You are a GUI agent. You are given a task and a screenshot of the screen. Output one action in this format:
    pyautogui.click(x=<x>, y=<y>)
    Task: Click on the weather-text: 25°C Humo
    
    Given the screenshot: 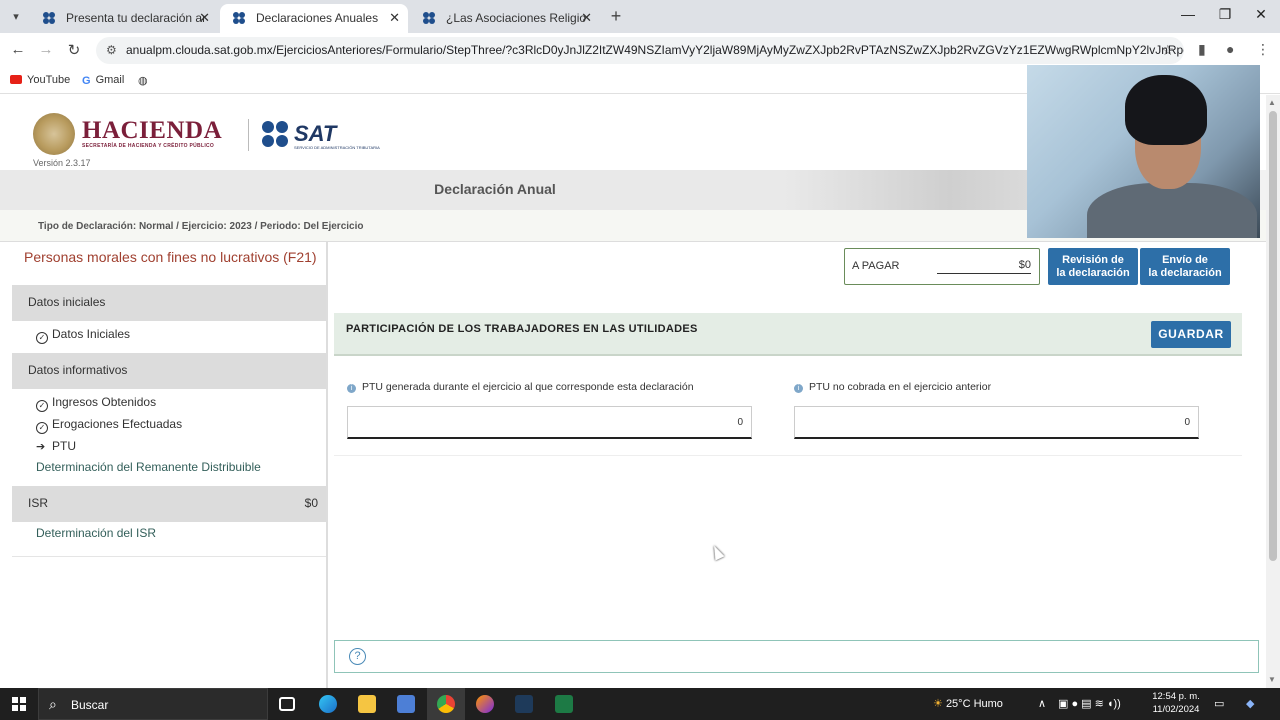 What is the action you would take?
    pyautogui.click(x=974, y=704)
    